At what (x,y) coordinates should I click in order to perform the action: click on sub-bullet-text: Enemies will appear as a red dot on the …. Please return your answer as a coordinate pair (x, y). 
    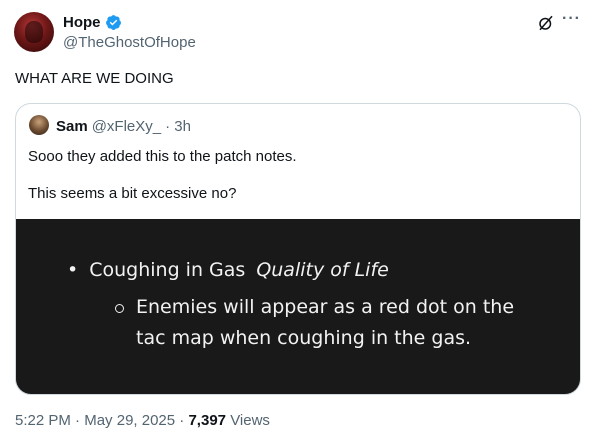
    Looking at the image, I should click on (325, 322).